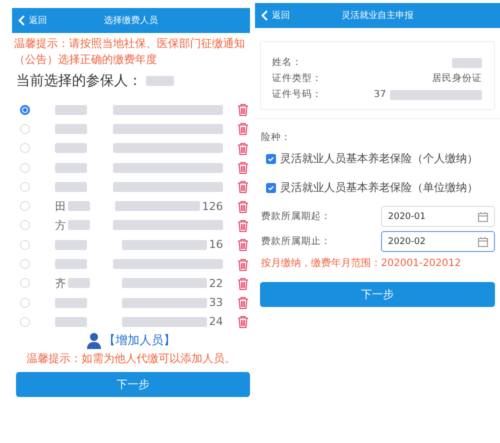 This screenshot has height=443, width=500. Describe the element at coordinates (60, 283) in the screenshot. I see `person-name: 齐` at that location.